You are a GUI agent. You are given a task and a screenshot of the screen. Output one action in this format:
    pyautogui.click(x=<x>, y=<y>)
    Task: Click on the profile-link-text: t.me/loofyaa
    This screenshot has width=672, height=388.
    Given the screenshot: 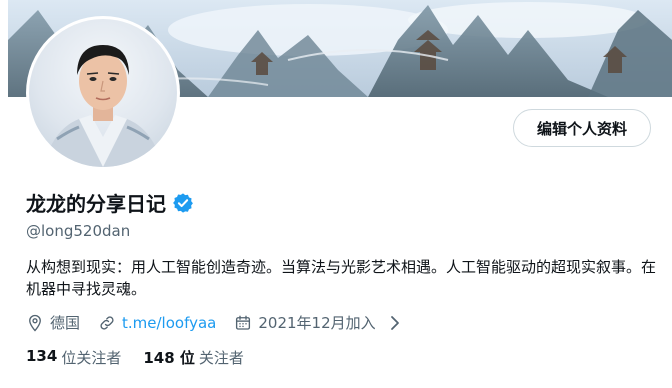 What is the action you would take?
    pyautogui.click(x=169, y=323)
    